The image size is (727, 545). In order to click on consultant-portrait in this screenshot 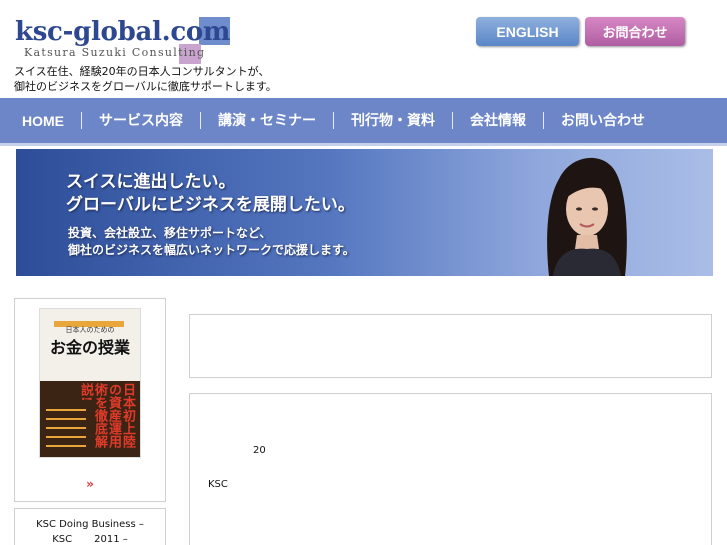, I will do `click(587, 216)`.